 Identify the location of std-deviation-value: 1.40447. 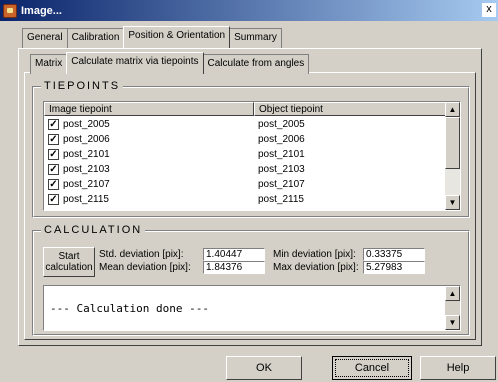
(234, 254).